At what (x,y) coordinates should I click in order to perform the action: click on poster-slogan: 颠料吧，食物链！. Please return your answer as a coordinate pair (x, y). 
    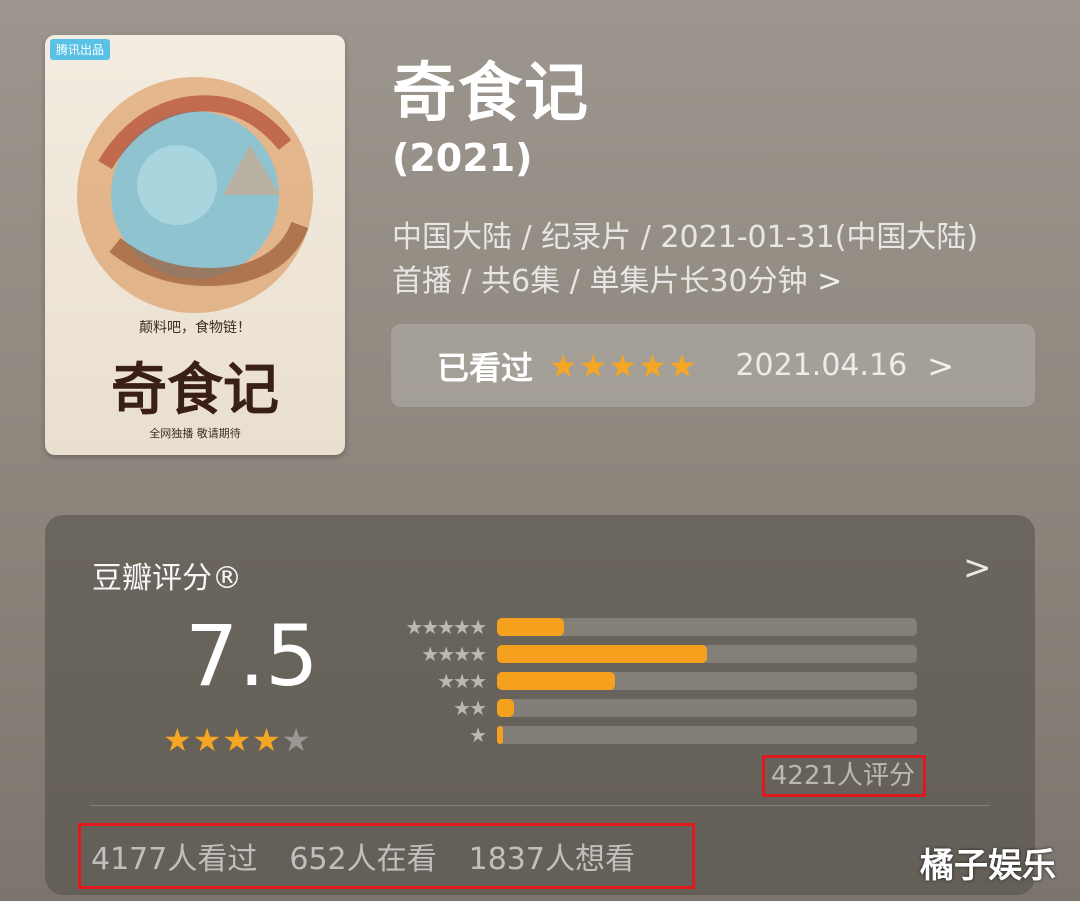
    Looking at the image, I should click on (195, 328).